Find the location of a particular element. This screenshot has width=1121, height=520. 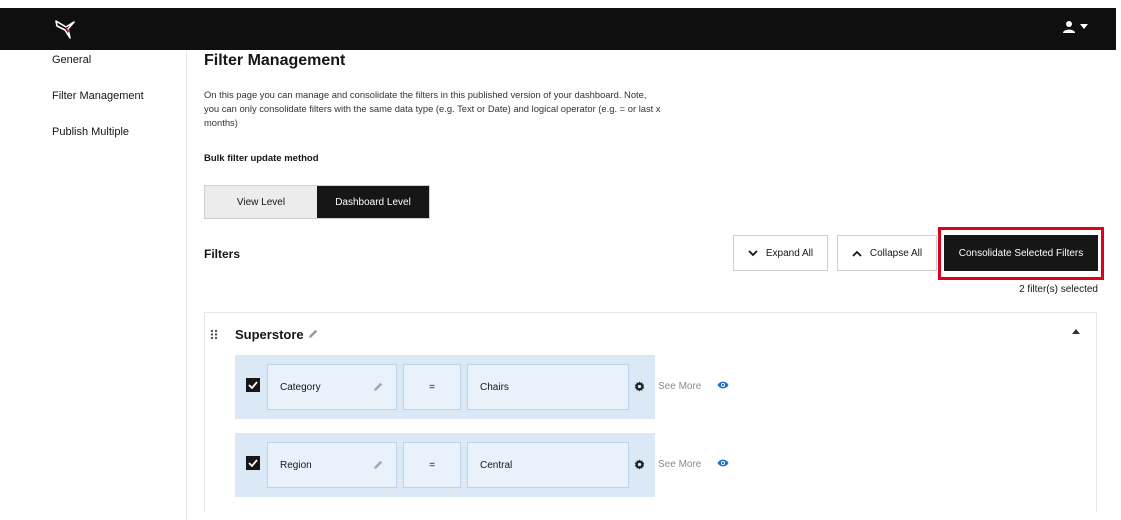

top-nav-bar is located at coordinates (558, 29).